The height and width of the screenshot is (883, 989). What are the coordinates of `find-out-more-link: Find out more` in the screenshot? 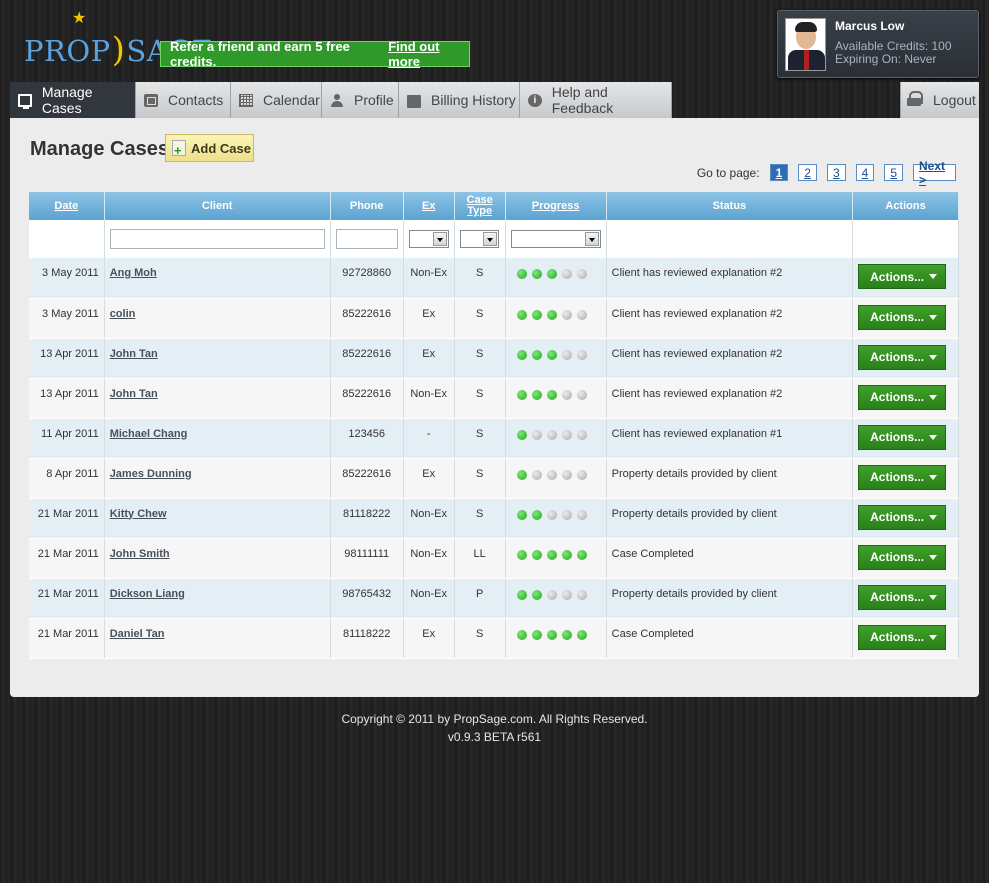 It's located at (428, 54).